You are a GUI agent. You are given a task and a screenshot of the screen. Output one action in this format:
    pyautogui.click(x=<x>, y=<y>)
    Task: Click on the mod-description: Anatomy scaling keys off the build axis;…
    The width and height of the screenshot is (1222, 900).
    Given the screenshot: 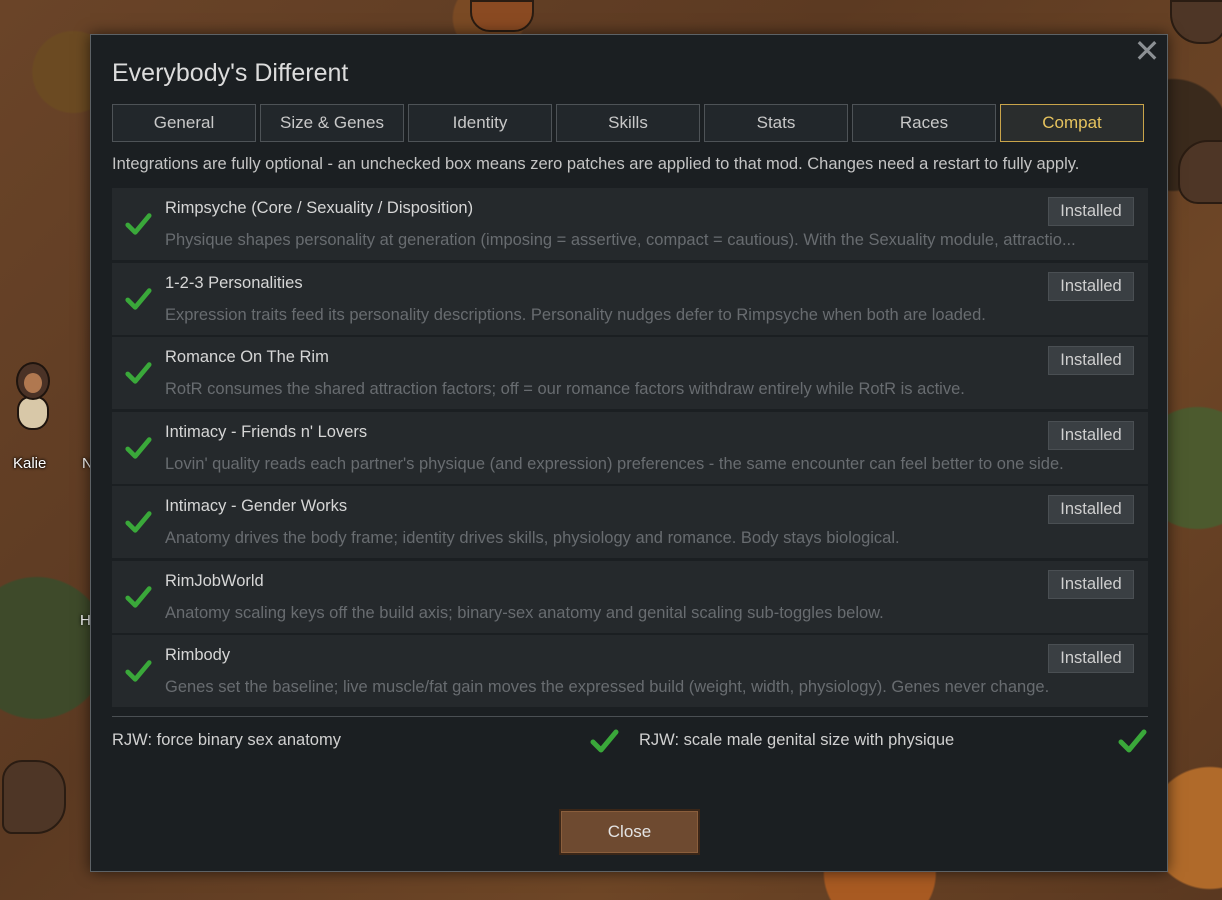 What is the action you would take?
    pyautogui.click(x=524, y=612)
    